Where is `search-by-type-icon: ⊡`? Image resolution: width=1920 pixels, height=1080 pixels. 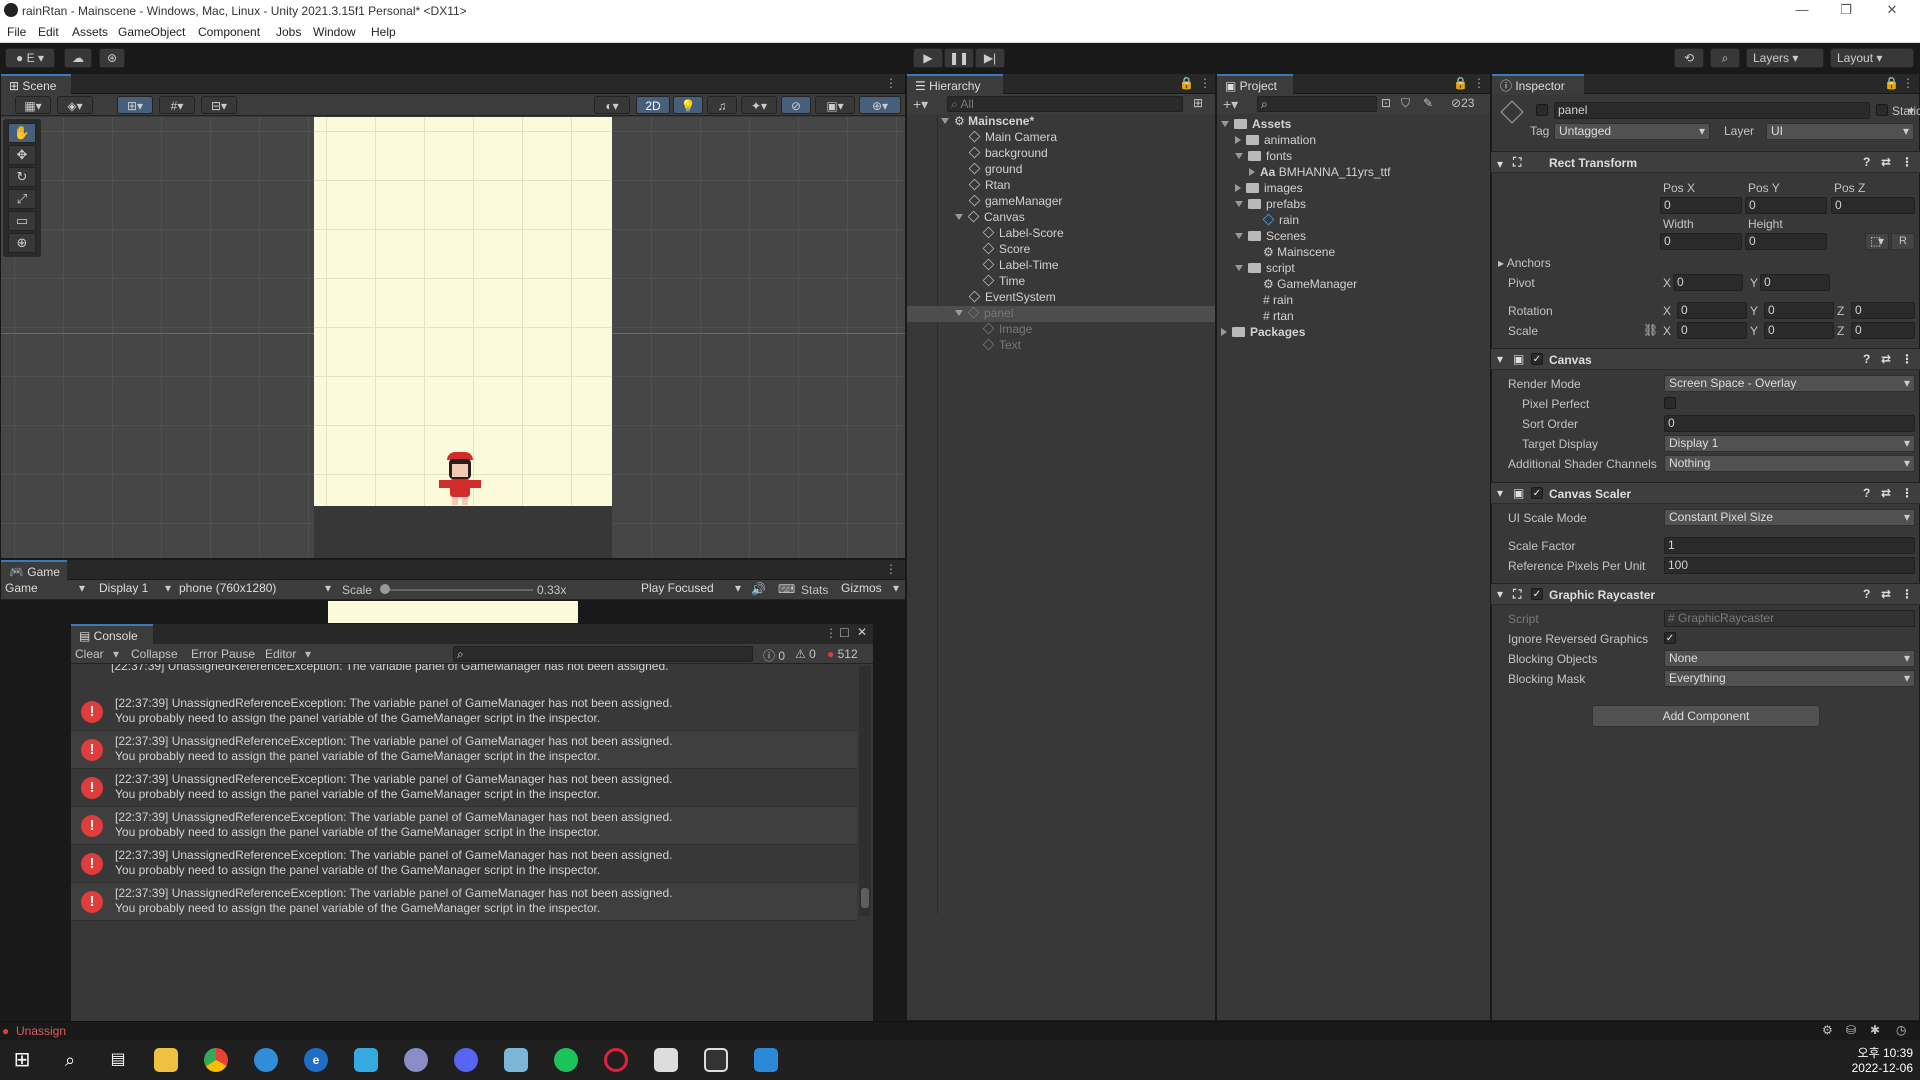
search-by-type-icon: ⊡ is located at coordinates (1386, 103).